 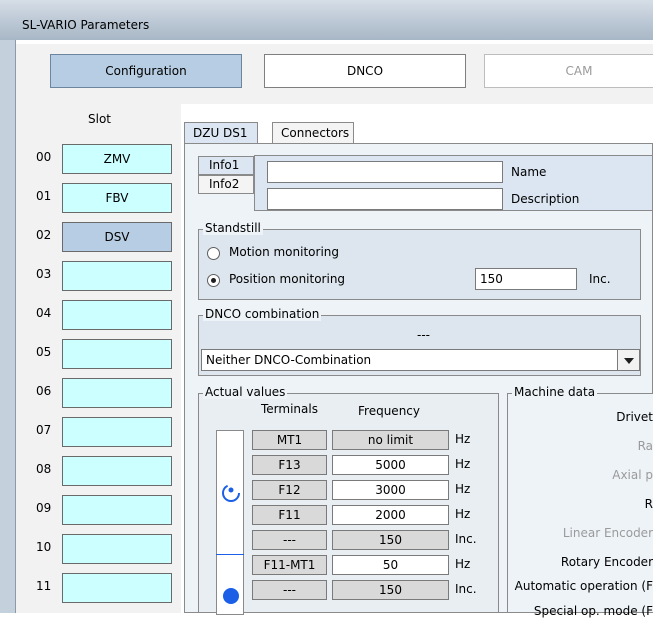 What do you see at coordinates (262, 314) in the screenshot?
I see `dnco-title: DNCO combination` at bounding box center [262, 314].